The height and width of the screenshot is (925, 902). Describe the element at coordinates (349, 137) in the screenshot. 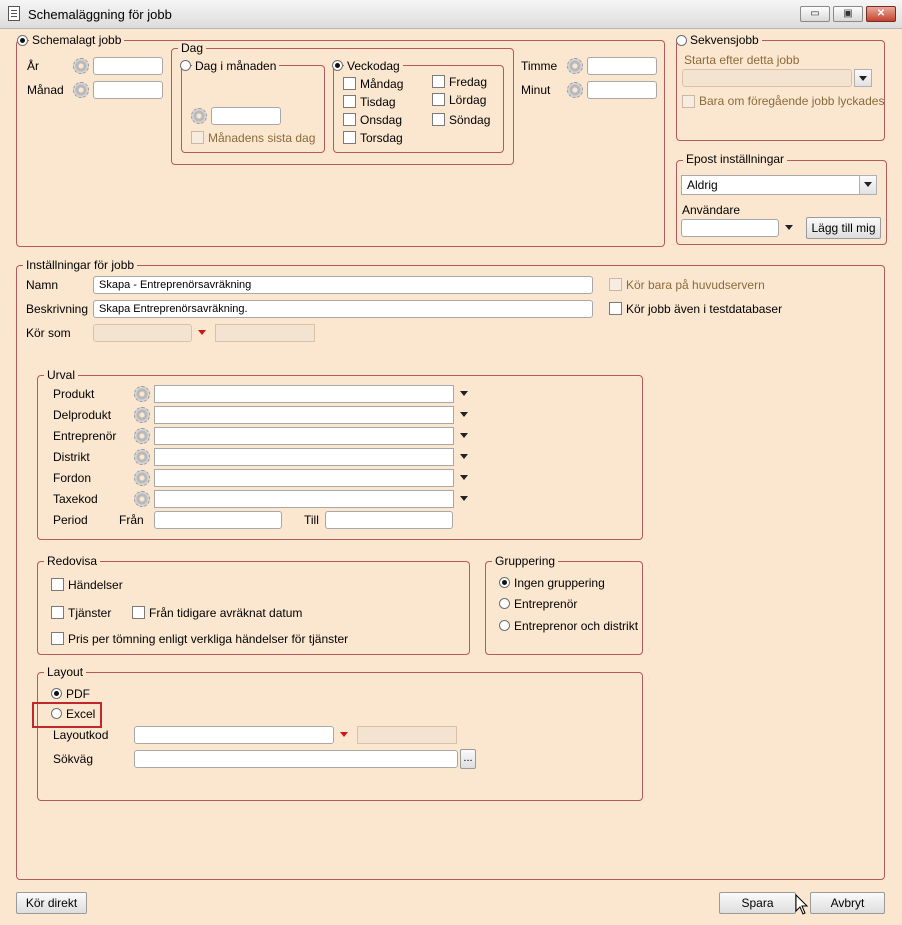

I see `thursday-checkbox` at that location.